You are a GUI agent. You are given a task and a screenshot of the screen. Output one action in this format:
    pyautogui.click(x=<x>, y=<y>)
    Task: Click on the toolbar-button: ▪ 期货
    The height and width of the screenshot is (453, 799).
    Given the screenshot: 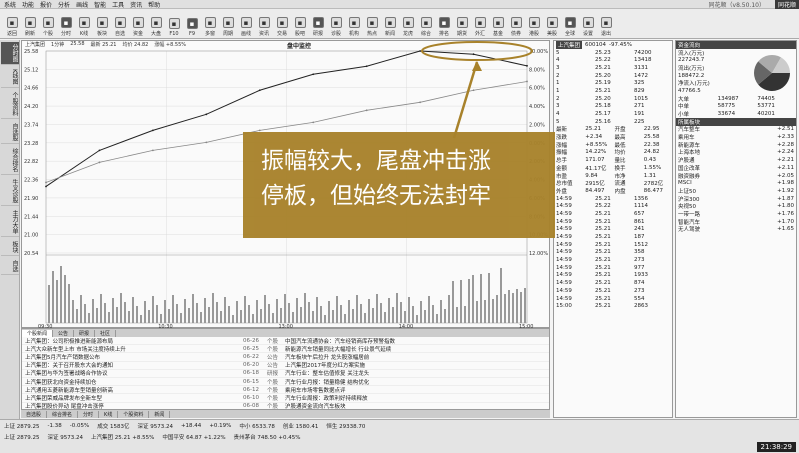 What is the action you would take?
    pyautogui.click(x=462, y=24)
    